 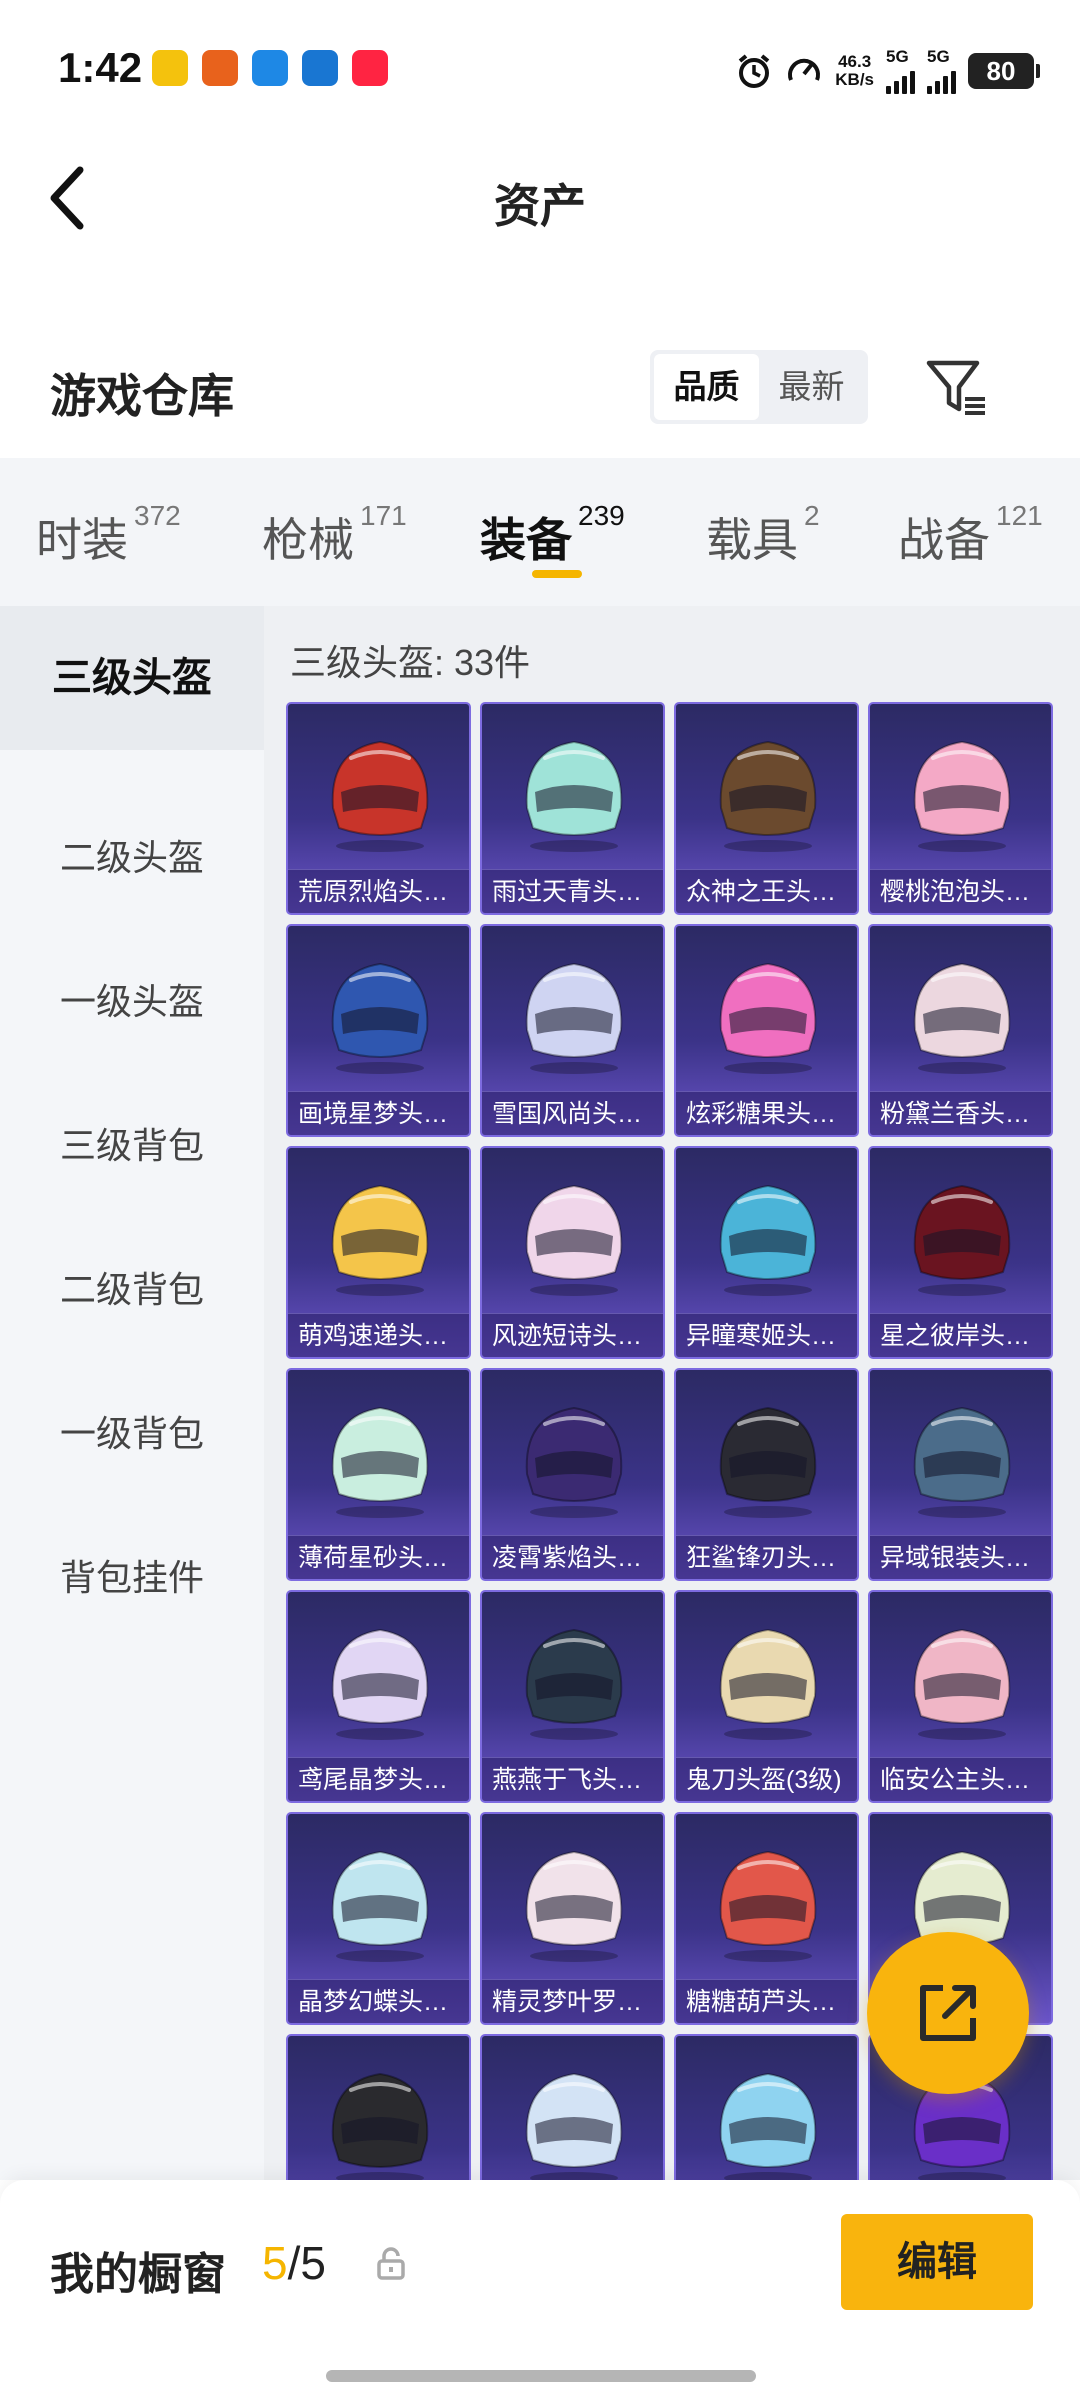 I want to click on tab-vehicles: 载具 2, so click(x=763, y=535).